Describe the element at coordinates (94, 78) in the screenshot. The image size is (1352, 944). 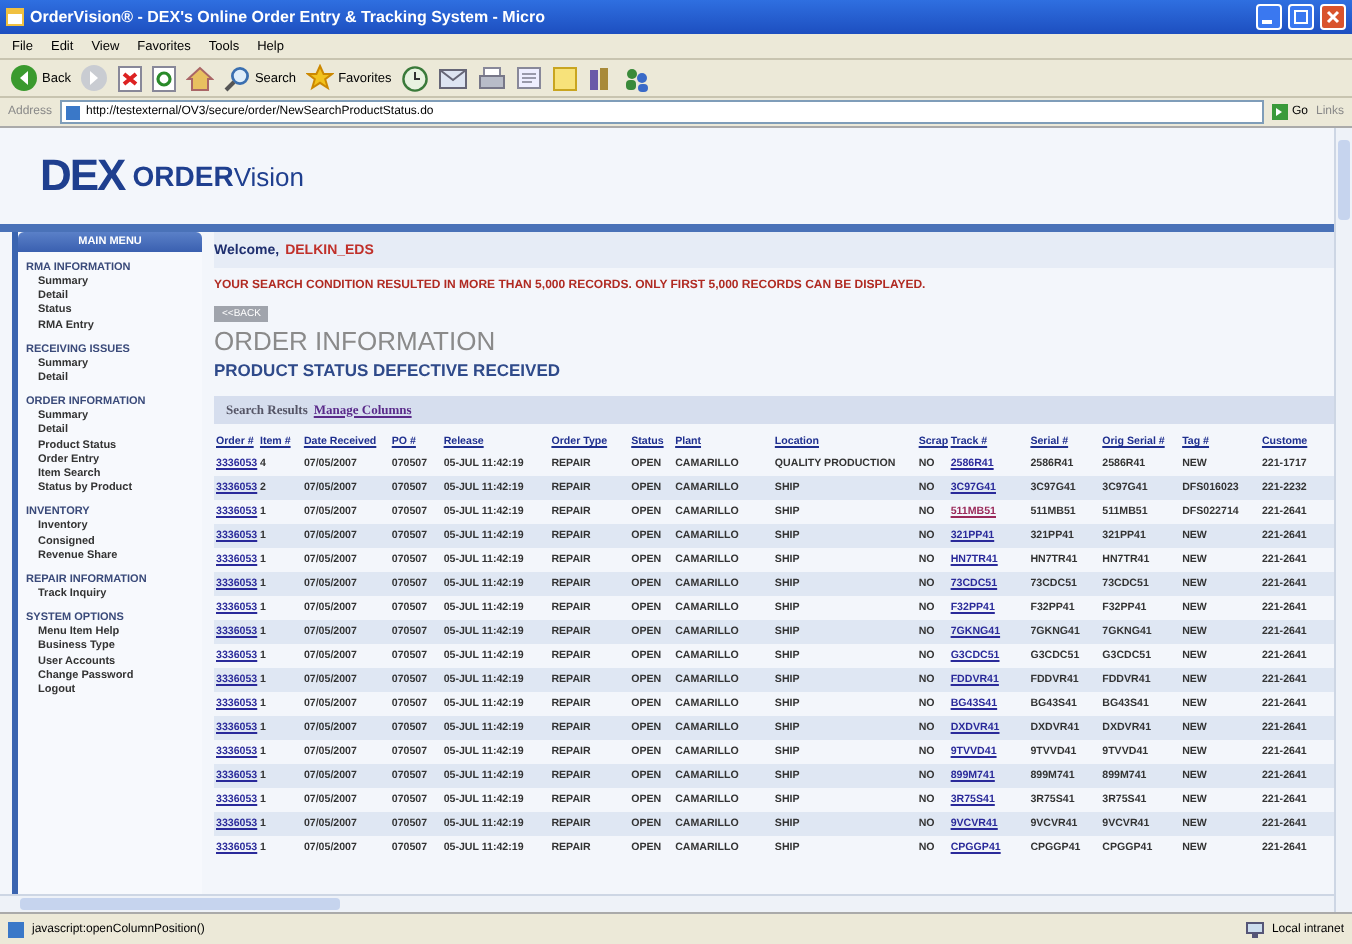
I see `forward-icon` at that location.